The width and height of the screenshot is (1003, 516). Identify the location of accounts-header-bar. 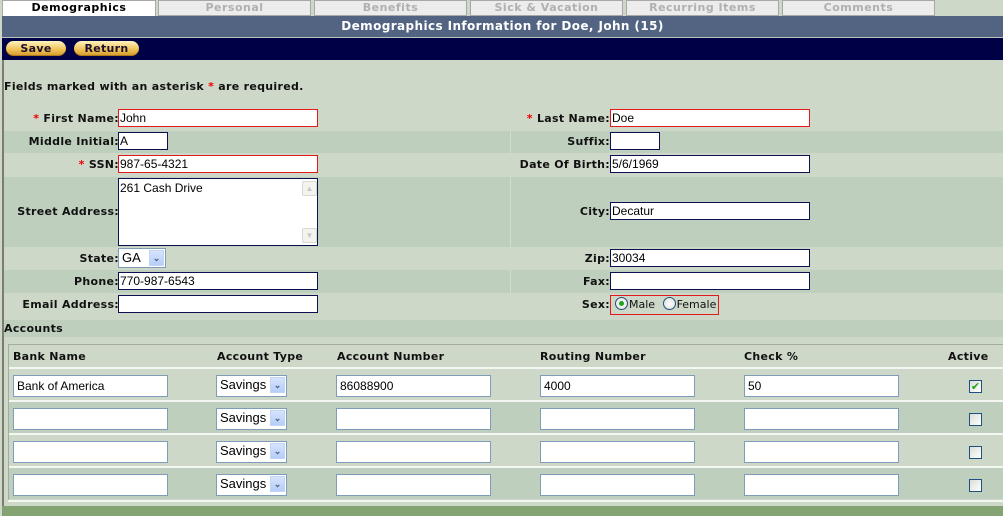
(503, 328).